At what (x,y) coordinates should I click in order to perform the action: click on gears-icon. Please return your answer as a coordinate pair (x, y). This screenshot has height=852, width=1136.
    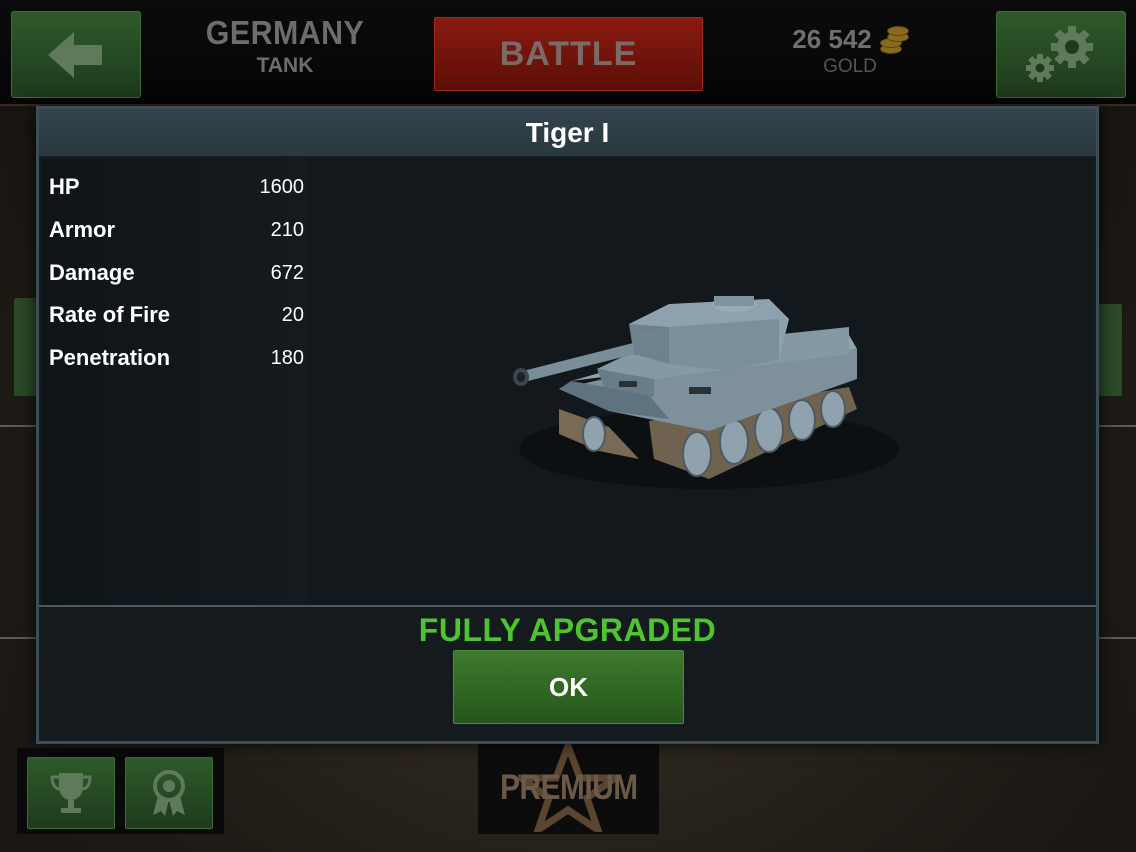
    Looking at the image, I should click on (1059, 54).